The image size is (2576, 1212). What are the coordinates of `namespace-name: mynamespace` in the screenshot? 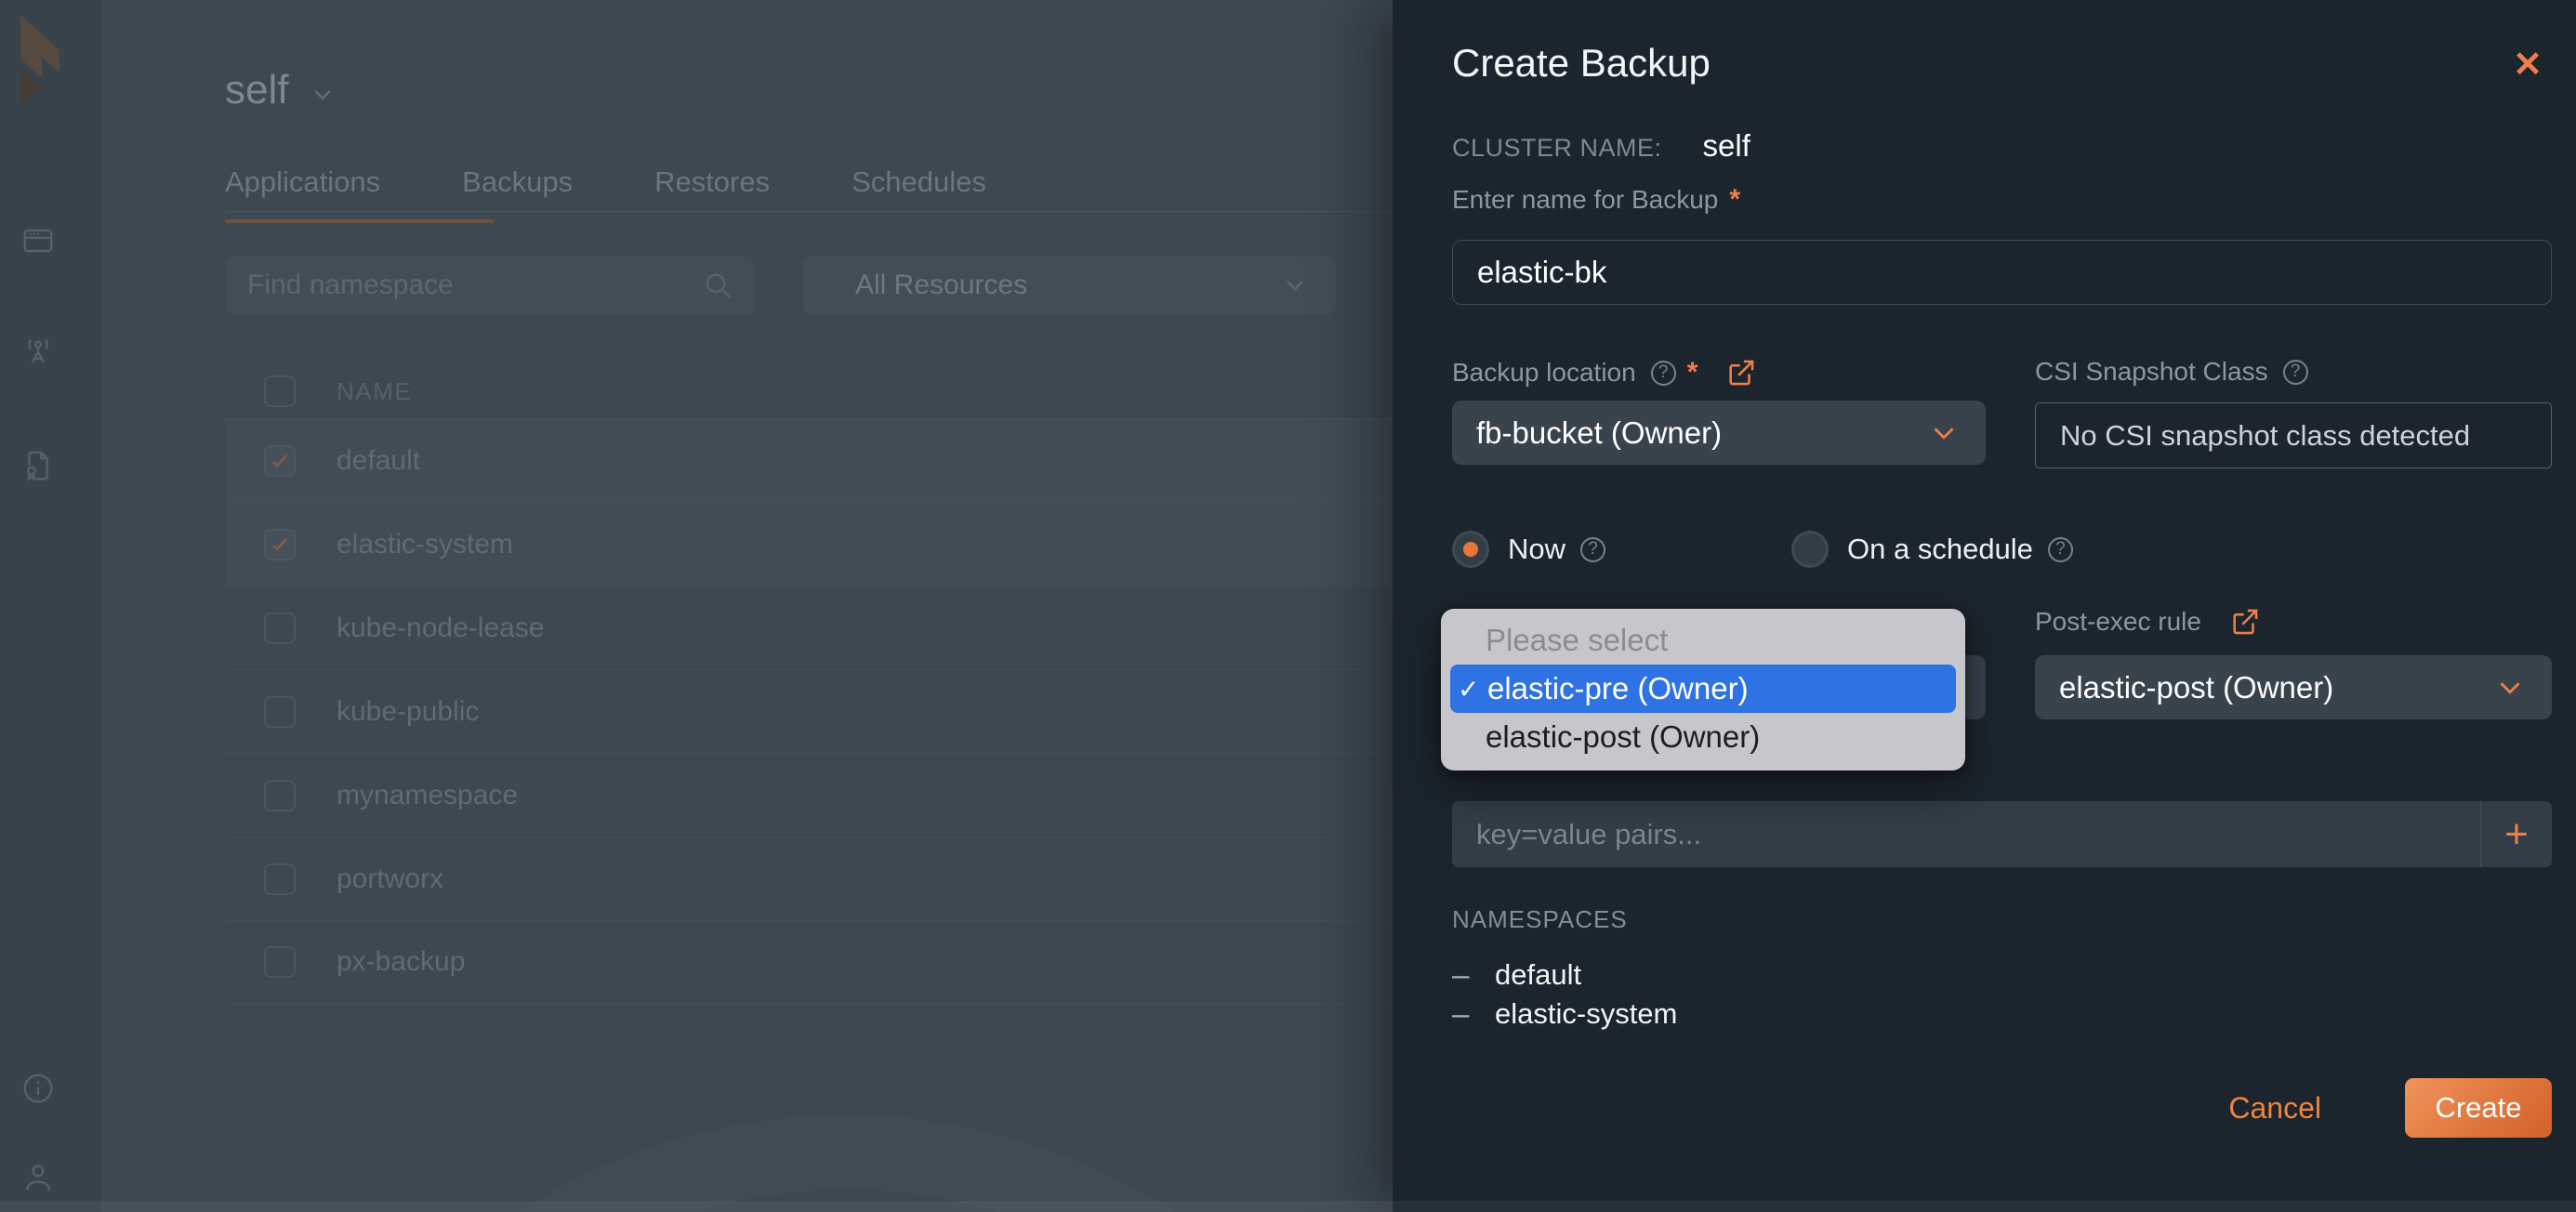 It's located at (428, 794).